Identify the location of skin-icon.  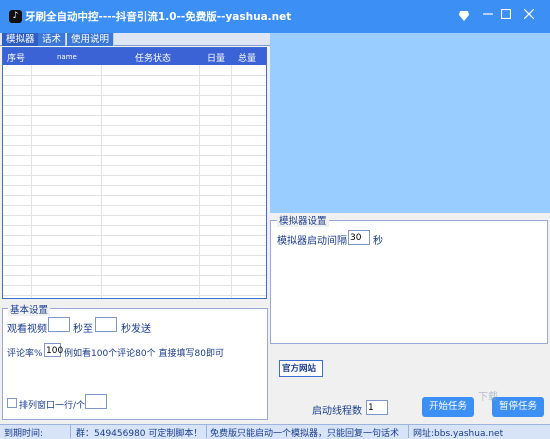
(464, 16).